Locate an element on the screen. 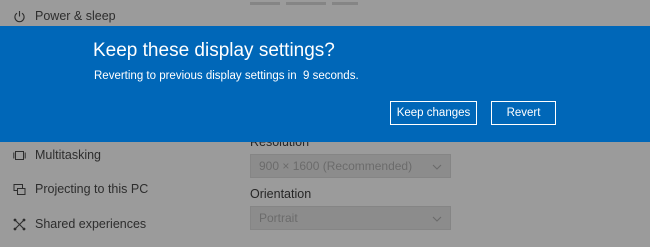 Image resolution: width=650 pixels, height=247 pixels. orientation-label: Orientation is located at coordinates (281, 194).